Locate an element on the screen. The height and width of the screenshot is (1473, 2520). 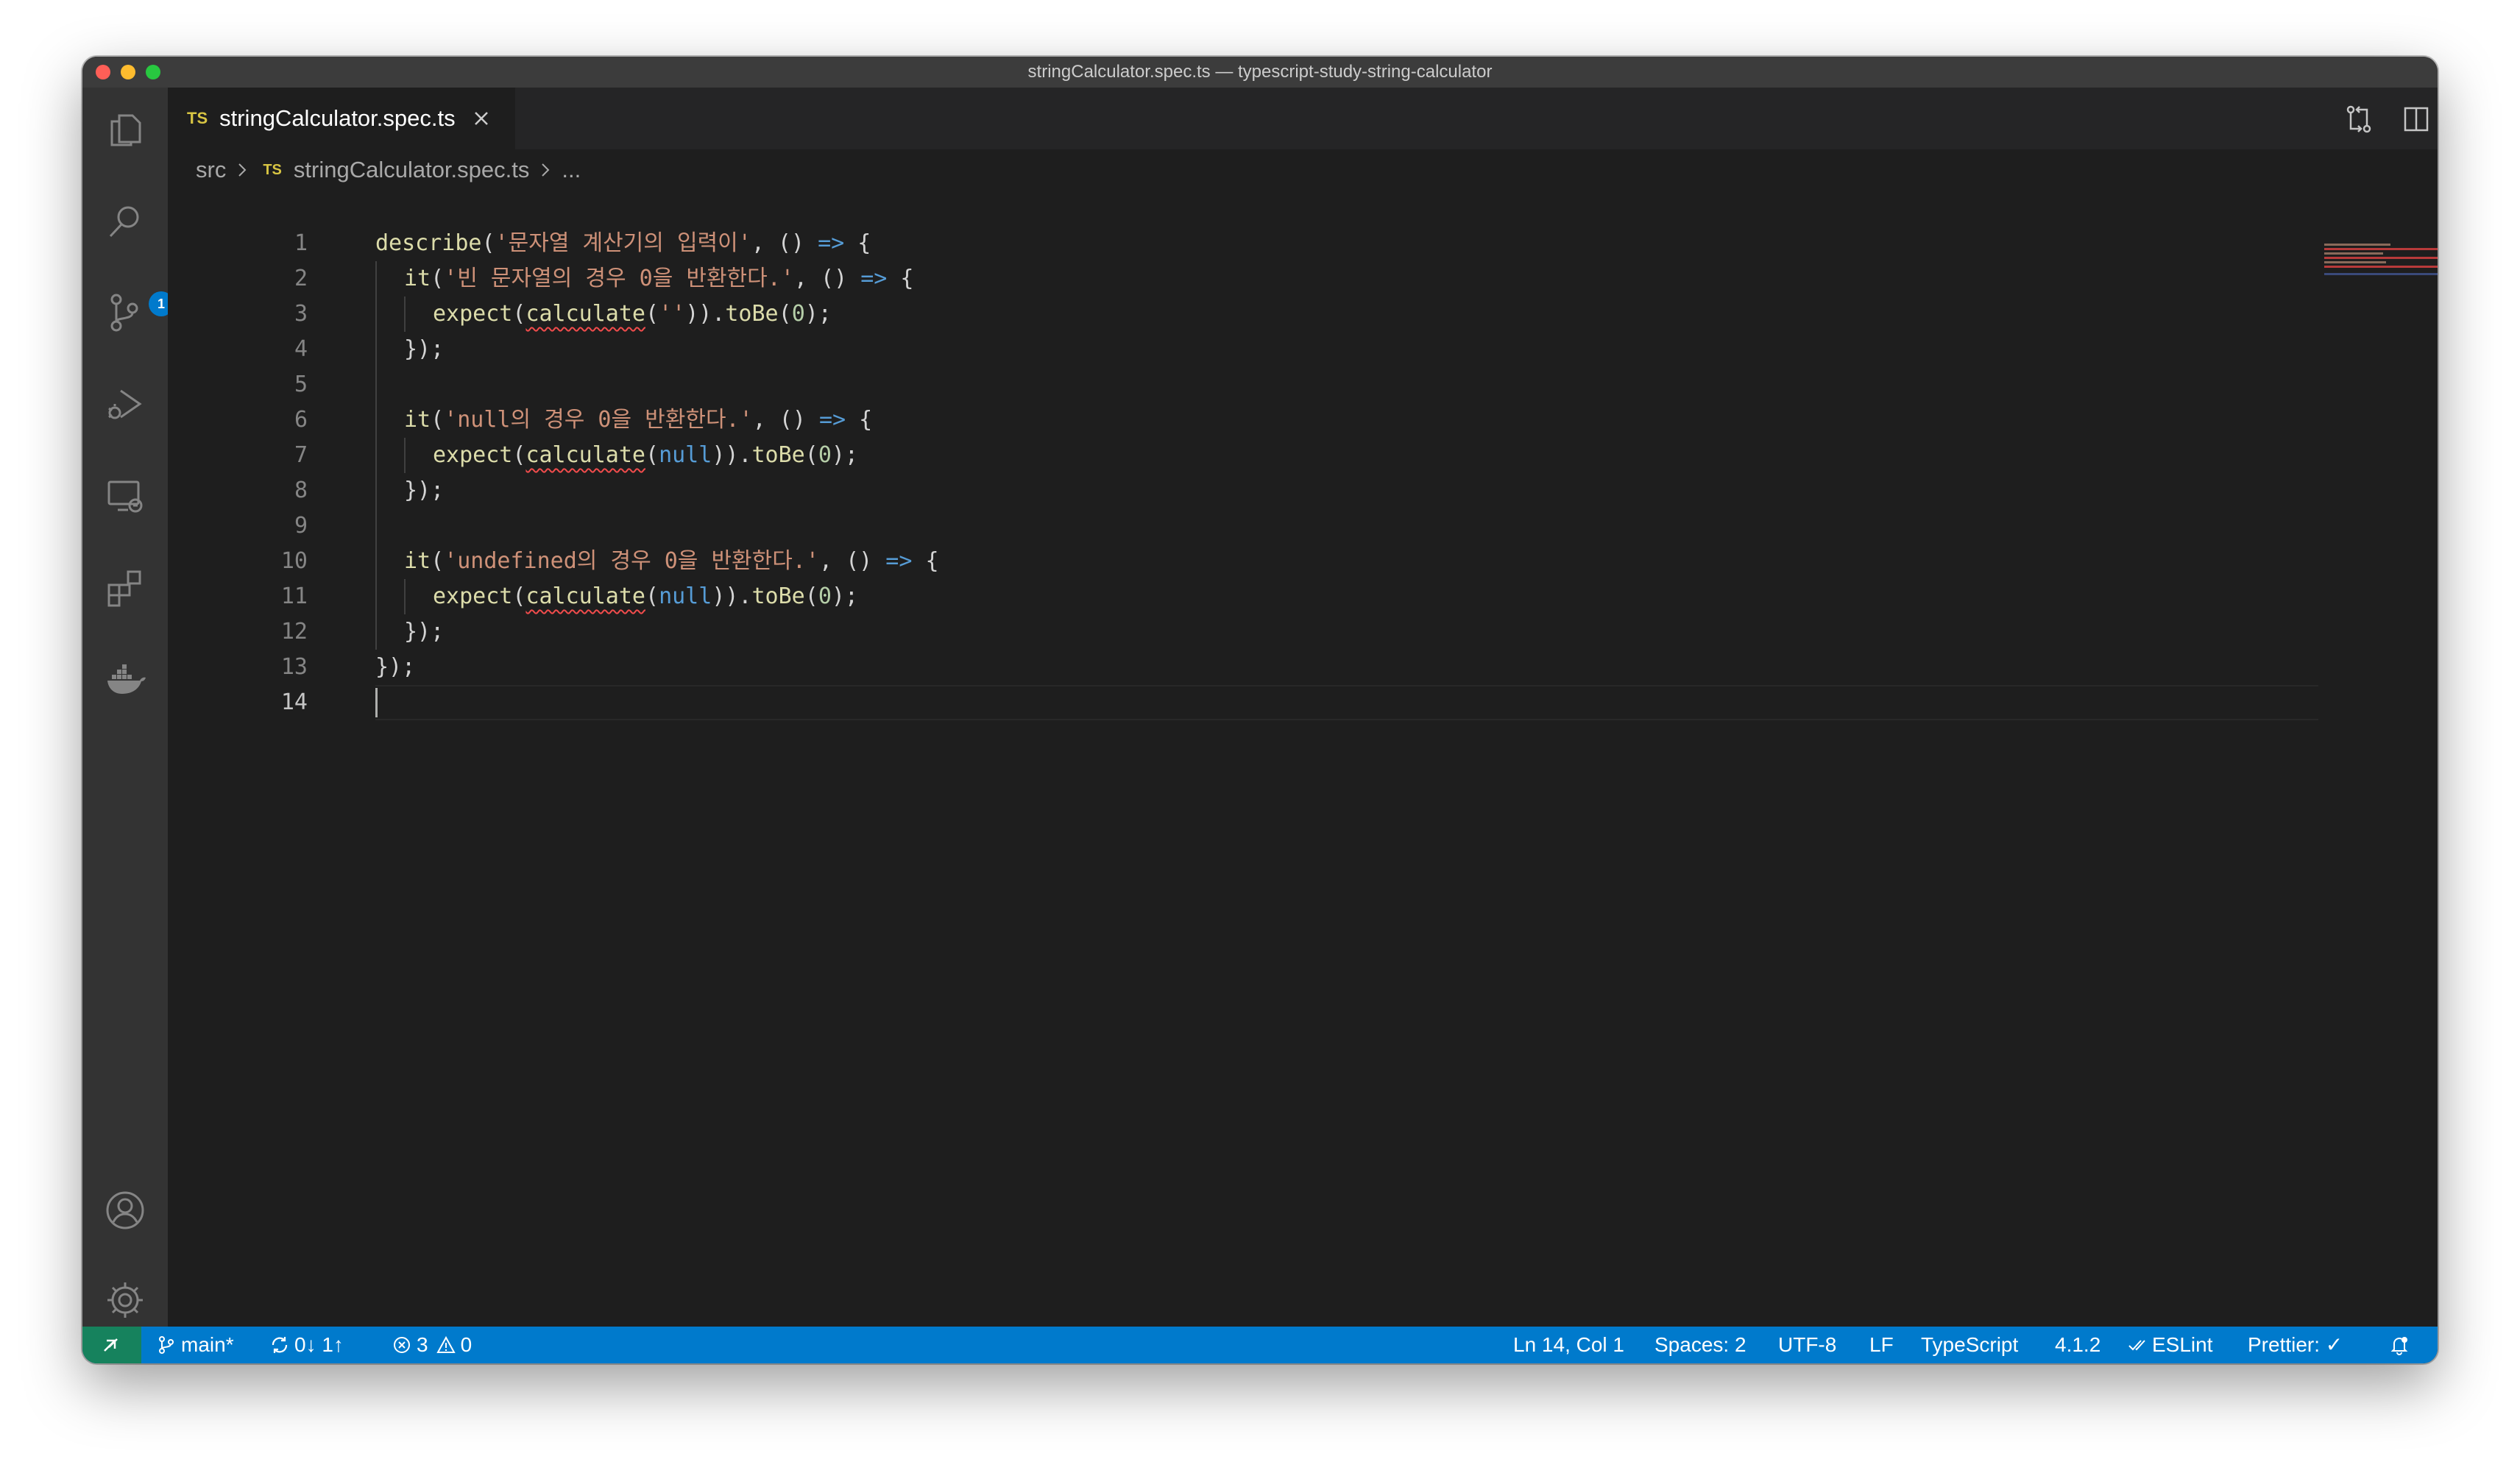
token-function: it is located at coordinates (418, 420).